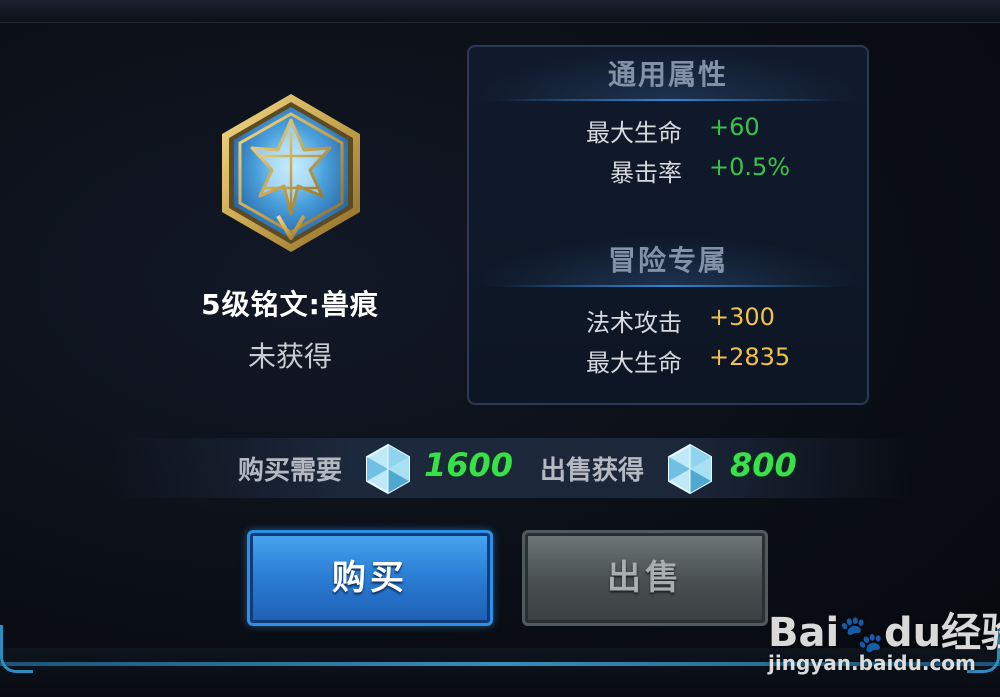  What do you see at coordinates (750, 167) in the screenshot?
I see `stat-value: +0.5%` at bounding box center [750, 167].